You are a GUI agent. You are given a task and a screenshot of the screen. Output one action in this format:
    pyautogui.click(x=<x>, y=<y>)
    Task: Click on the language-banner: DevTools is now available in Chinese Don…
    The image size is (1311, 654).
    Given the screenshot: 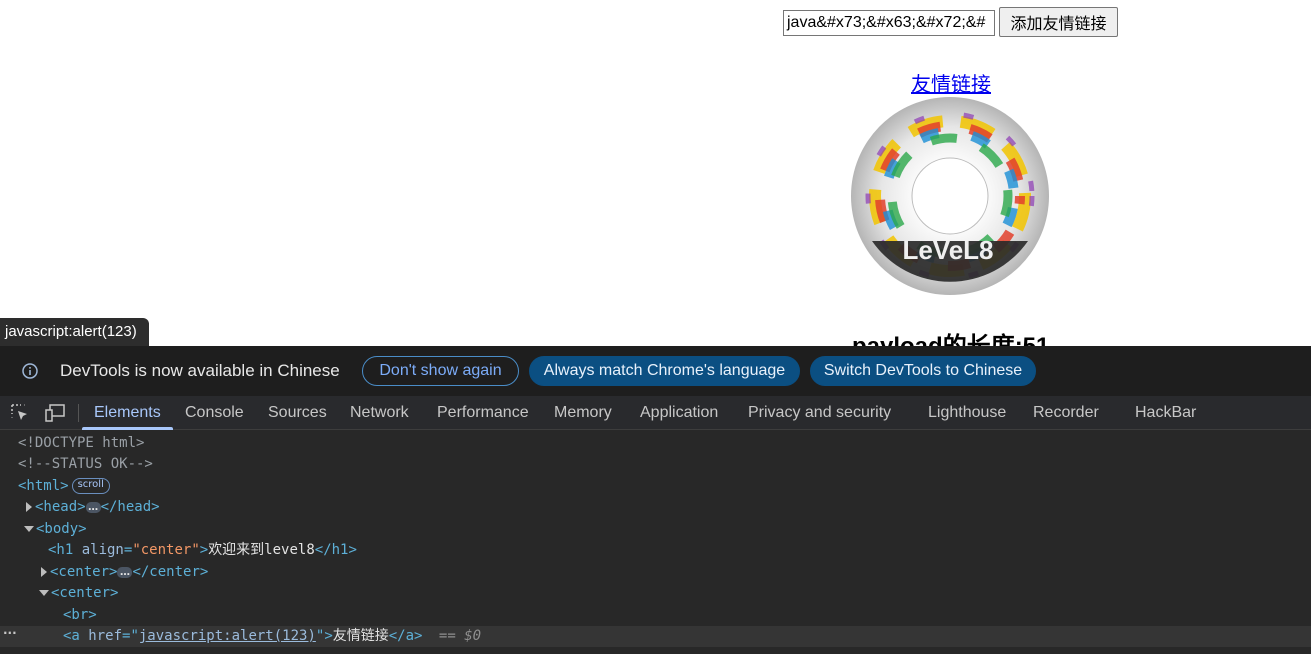 What is the action you would take?
    pyautogui.click(x=655, y=371)
    